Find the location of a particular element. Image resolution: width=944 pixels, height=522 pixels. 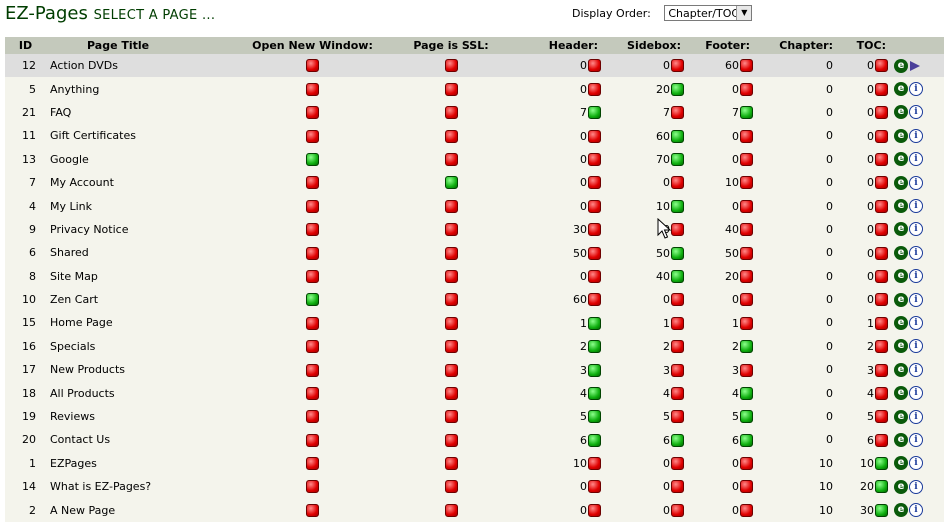

table-row: 18 All Products 4 4 4 0 4 e i is located at coordinates (474, 393).